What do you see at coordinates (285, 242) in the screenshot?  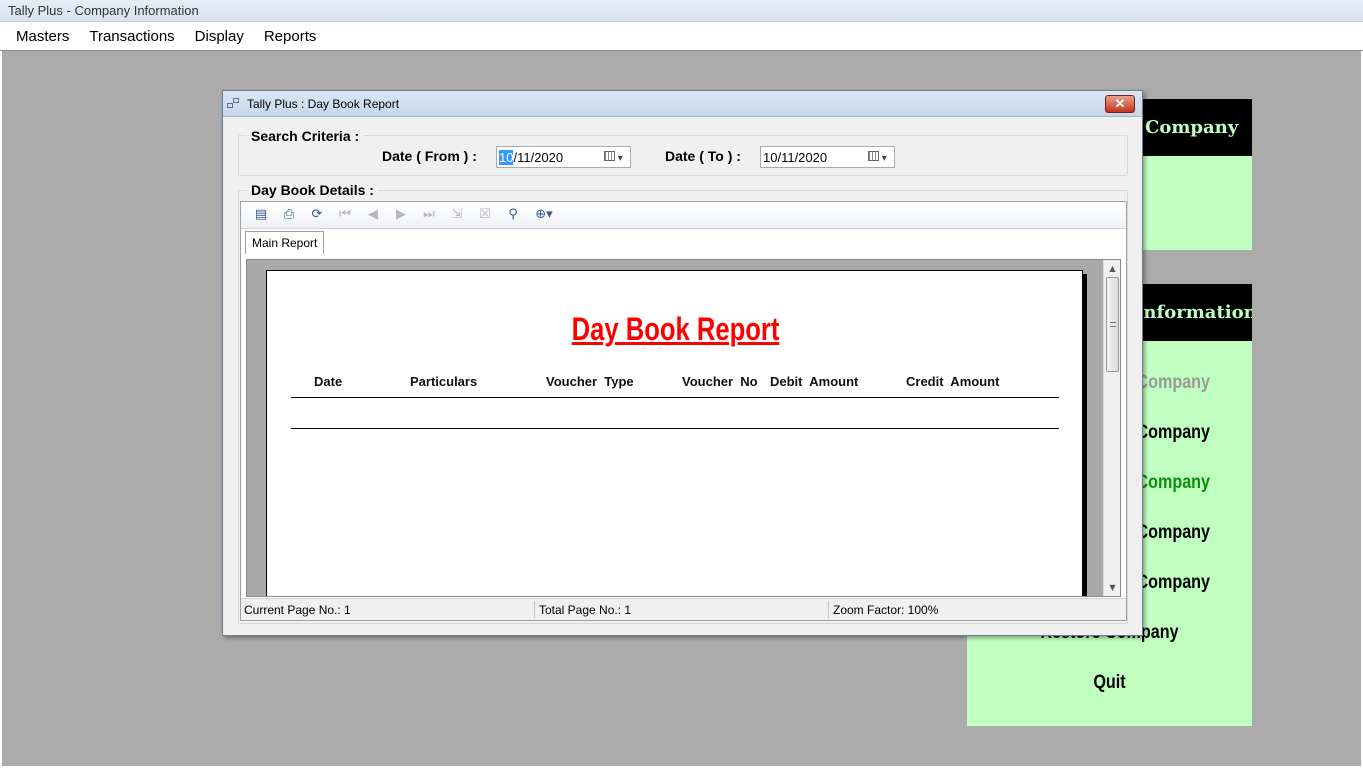 I see `tab-main-report: Main Report` at bounding box center [285, 242].